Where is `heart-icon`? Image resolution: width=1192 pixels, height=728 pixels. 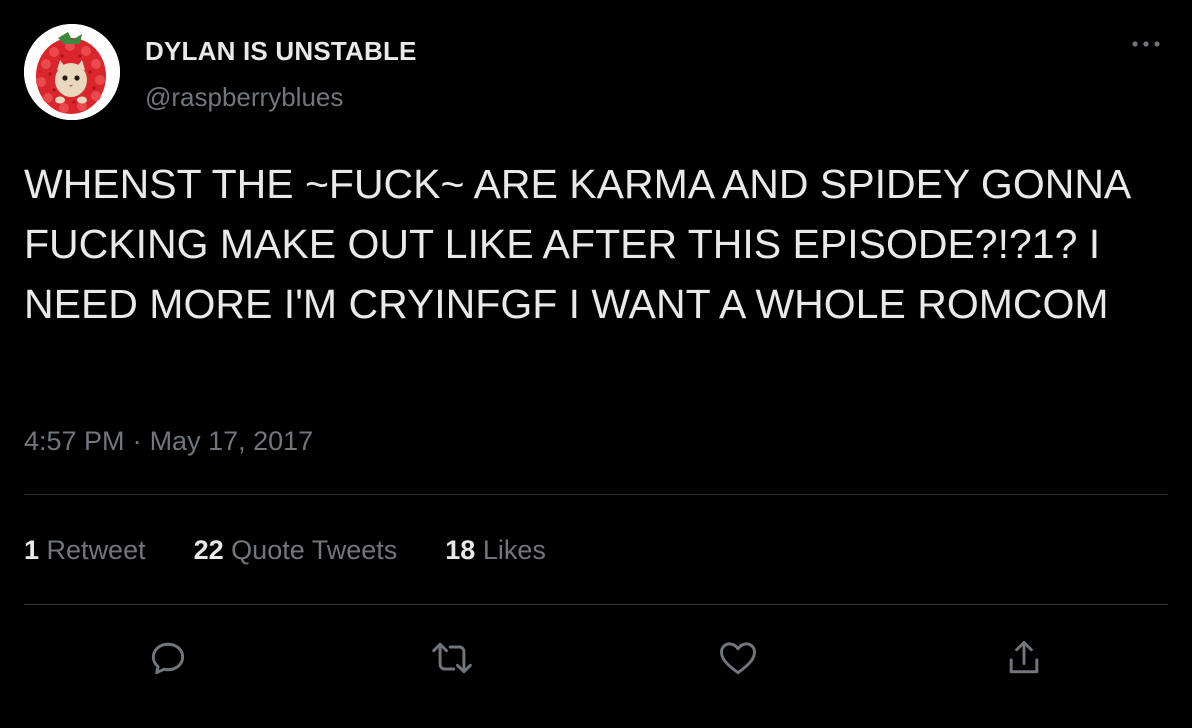
heart-icon is located at coordinates (738, 658).